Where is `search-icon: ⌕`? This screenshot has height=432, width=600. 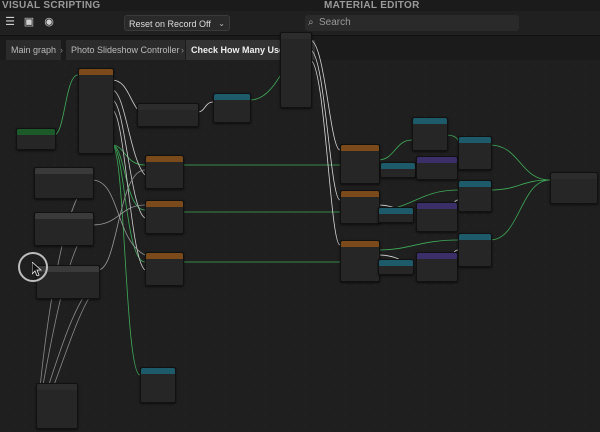 search-icon: ⌕ is located at coordinates (311, 22).